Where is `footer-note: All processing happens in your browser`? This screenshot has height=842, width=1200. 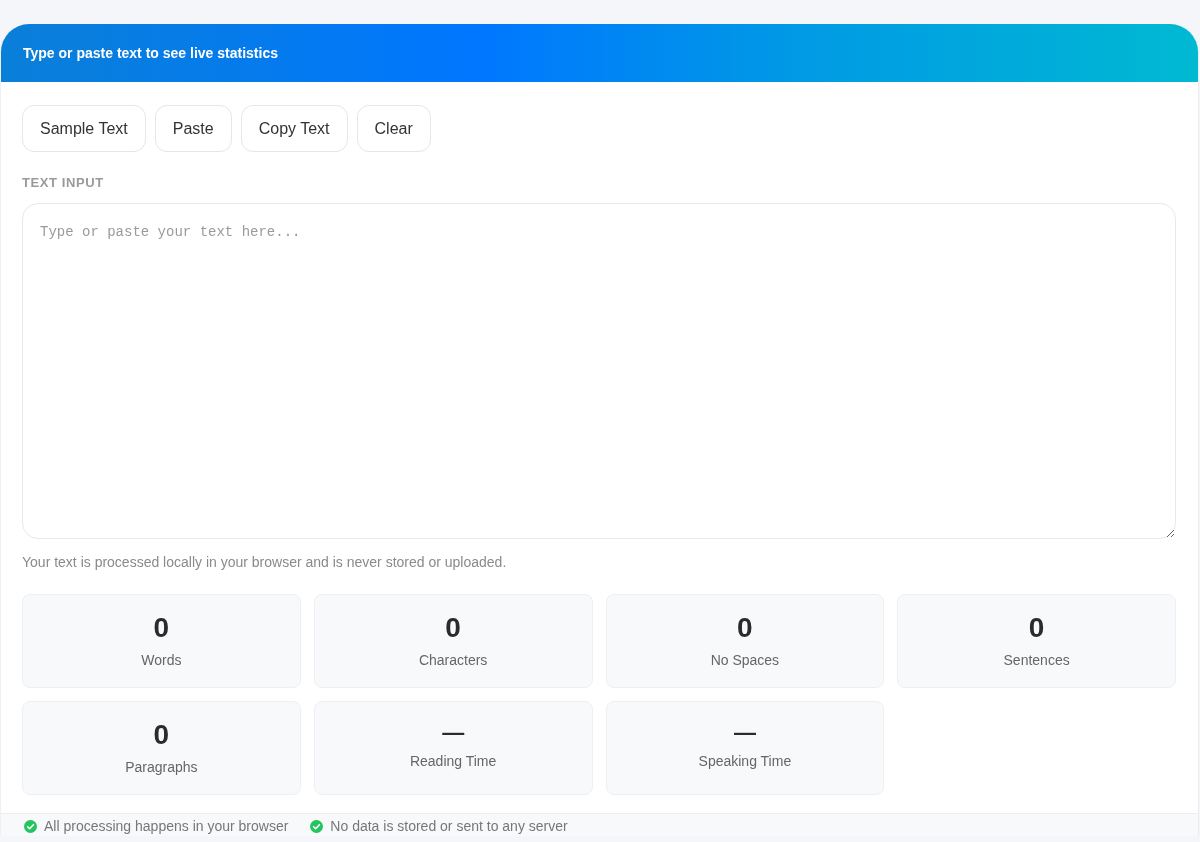
footer-note: All processing happens in your browser is located at coordinates (166, 826).